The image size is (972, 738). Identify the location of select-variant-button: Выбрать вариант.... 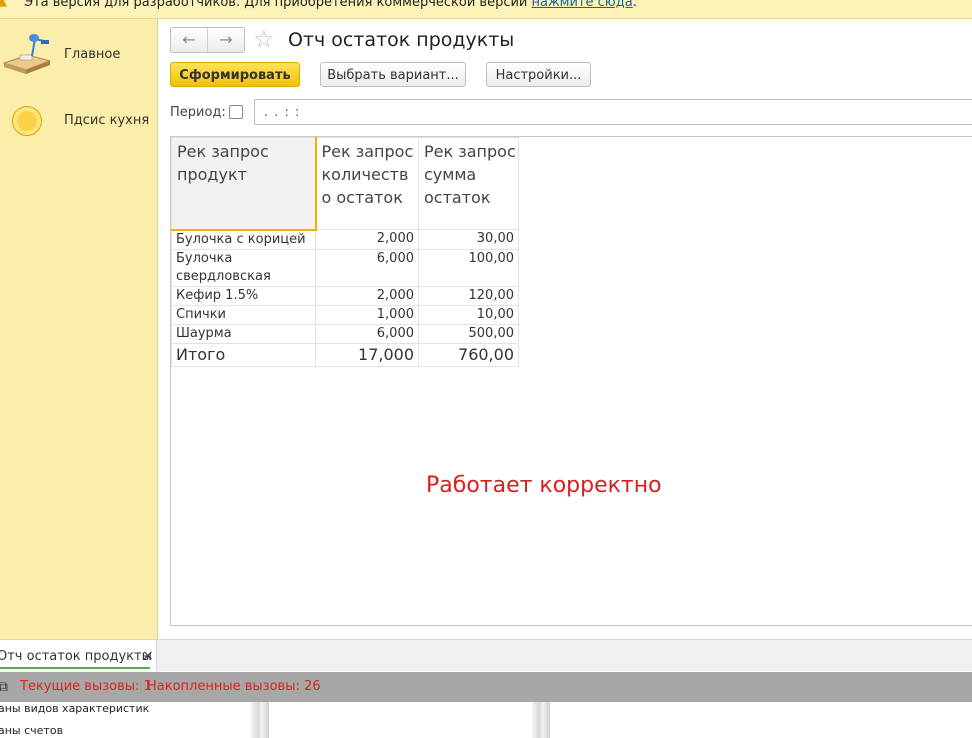
(393, 74).